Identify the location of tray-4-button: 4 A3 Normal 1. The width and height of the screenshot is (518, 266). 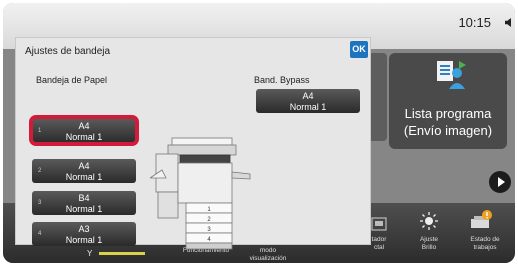
(84, 234).